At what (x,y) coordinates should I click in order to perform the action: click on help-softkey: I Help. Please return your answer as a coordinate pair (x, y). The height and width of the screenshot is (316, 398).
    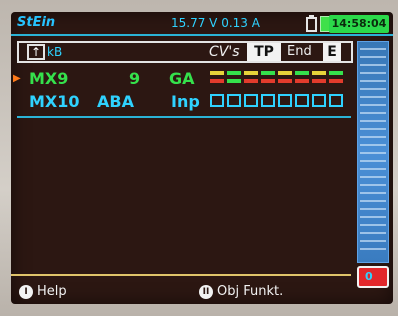
    Looking at the image, I should click on (43, 291).